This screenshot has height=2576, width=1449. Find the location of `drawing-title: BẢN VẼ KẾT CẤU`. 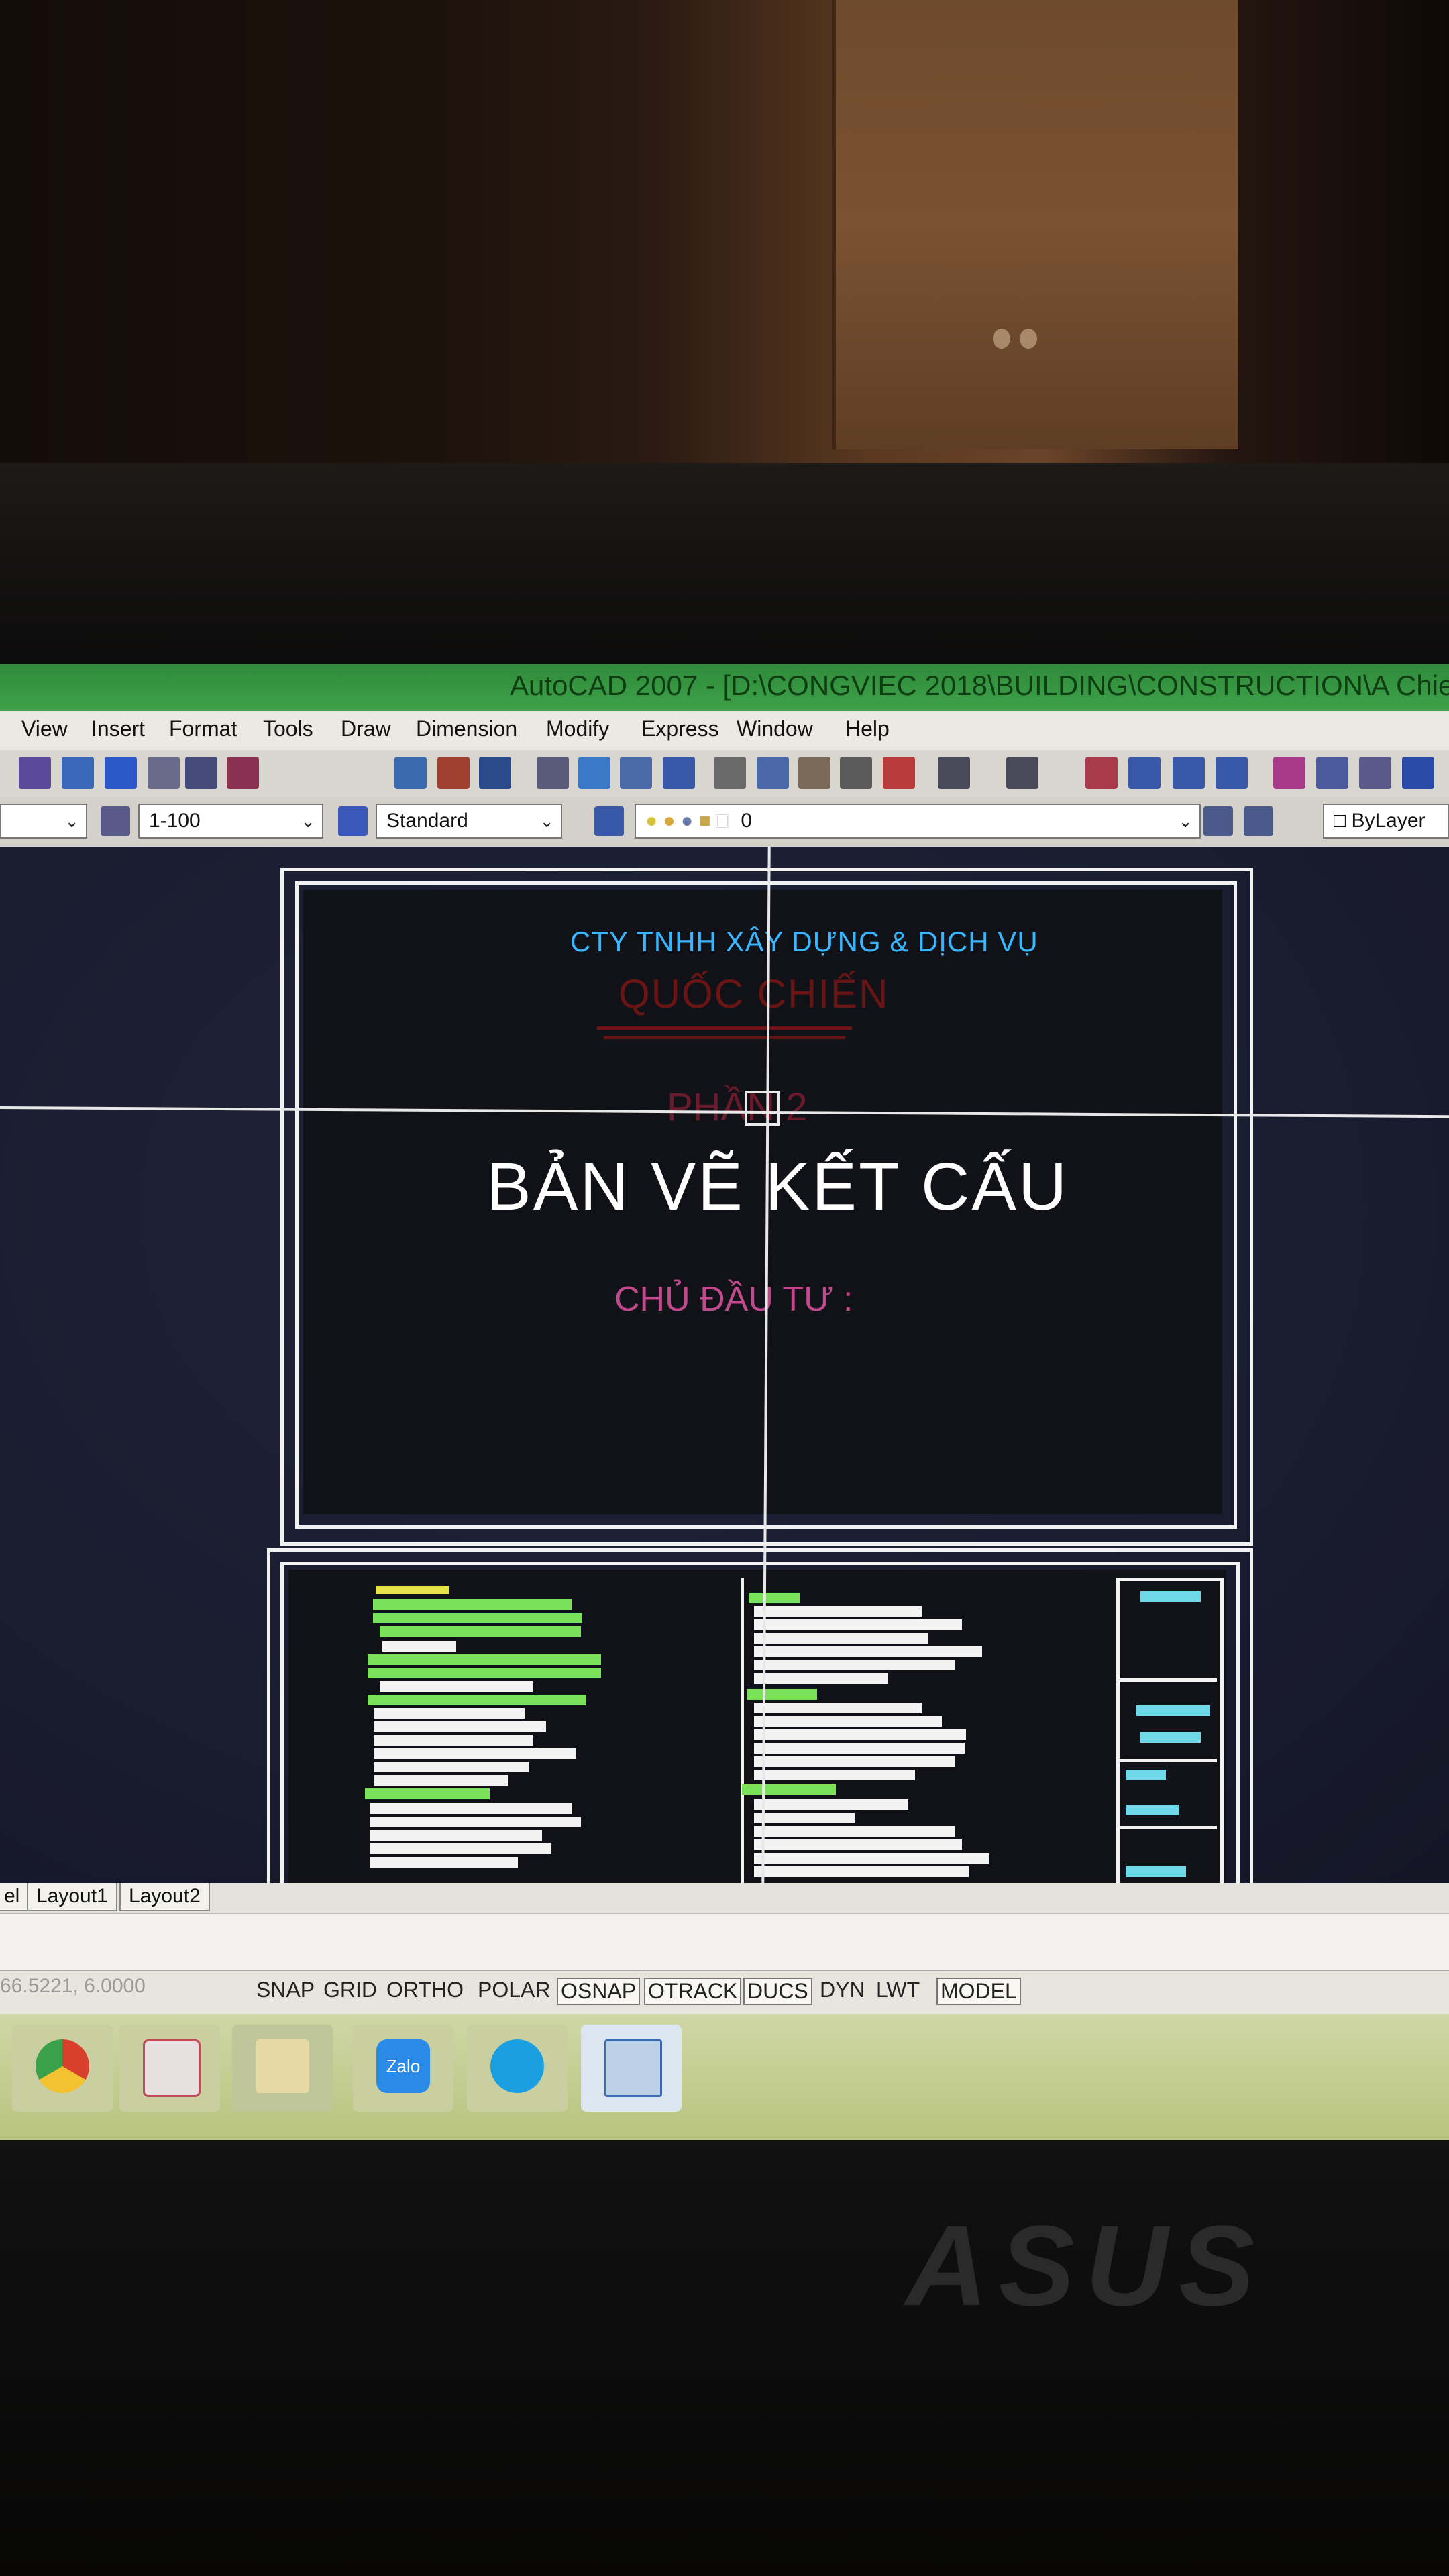

drawing-title: BẢN VẼ KẾT CẤU is located at coordinates (777, 1186).